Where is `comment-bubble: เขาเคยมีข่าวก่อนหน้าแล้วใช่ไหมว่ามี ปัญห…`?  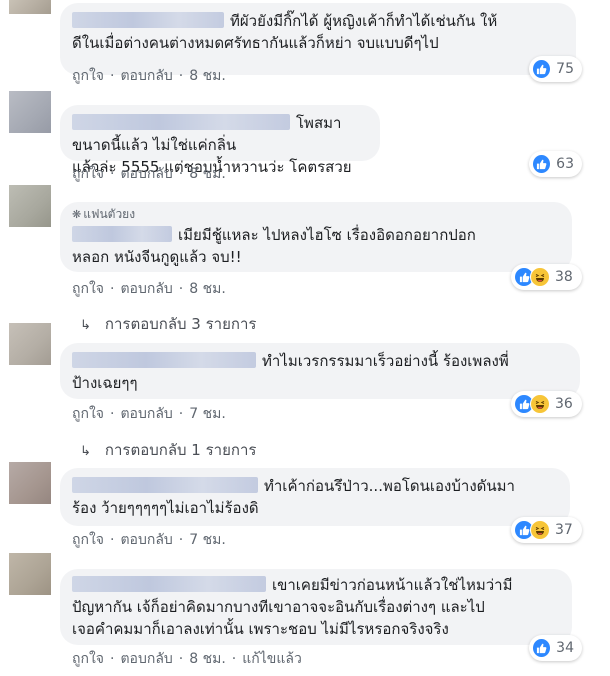 comment-bubble: เขาเคยมีข่าวก่อนหน้าแล้วใช่ไหมว่ามี ปัญห… is located at coordinates (316, 607).